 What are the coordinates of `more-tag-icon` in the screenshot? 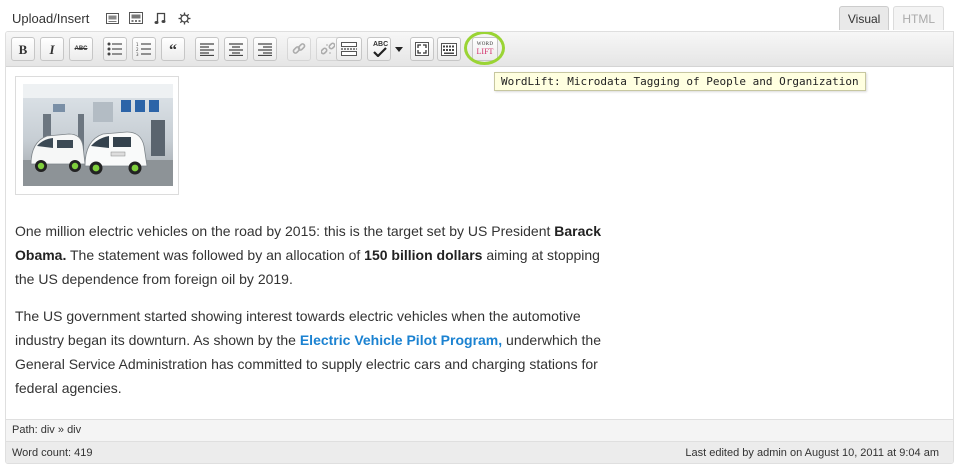 It's located at (349, 49).